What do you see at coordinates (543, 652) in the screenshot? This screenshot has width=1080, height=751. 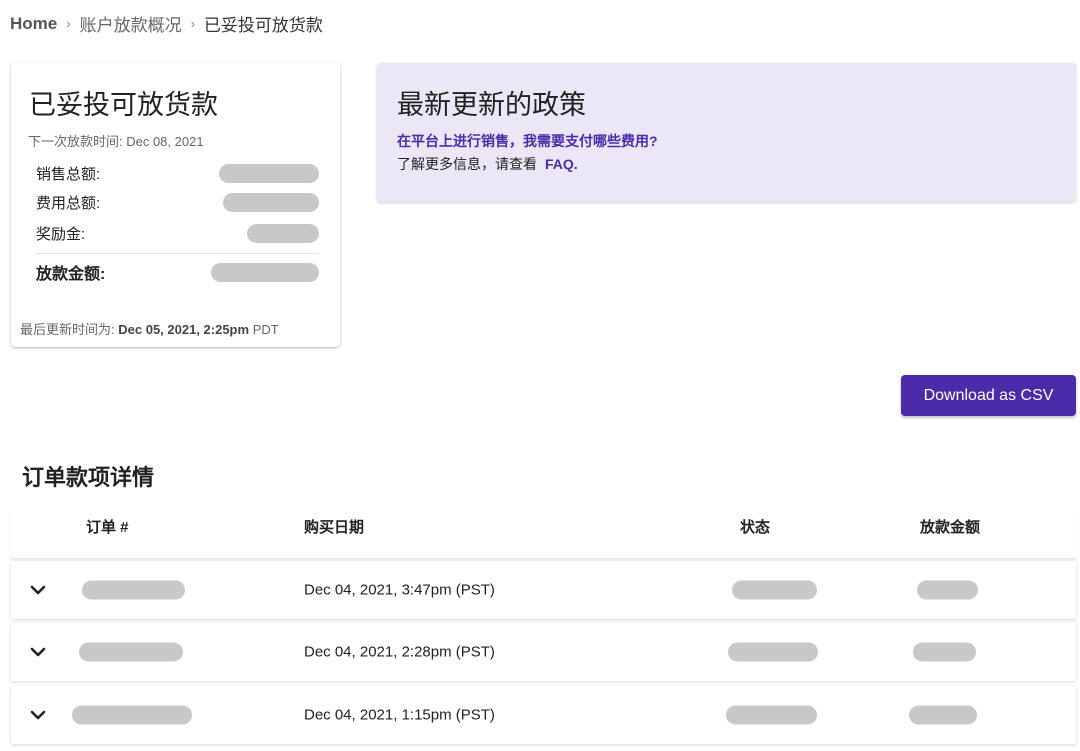 I see `table-row: Dec 04, 2021, 2:28pm (PST)` at bounding box center [543, 652].